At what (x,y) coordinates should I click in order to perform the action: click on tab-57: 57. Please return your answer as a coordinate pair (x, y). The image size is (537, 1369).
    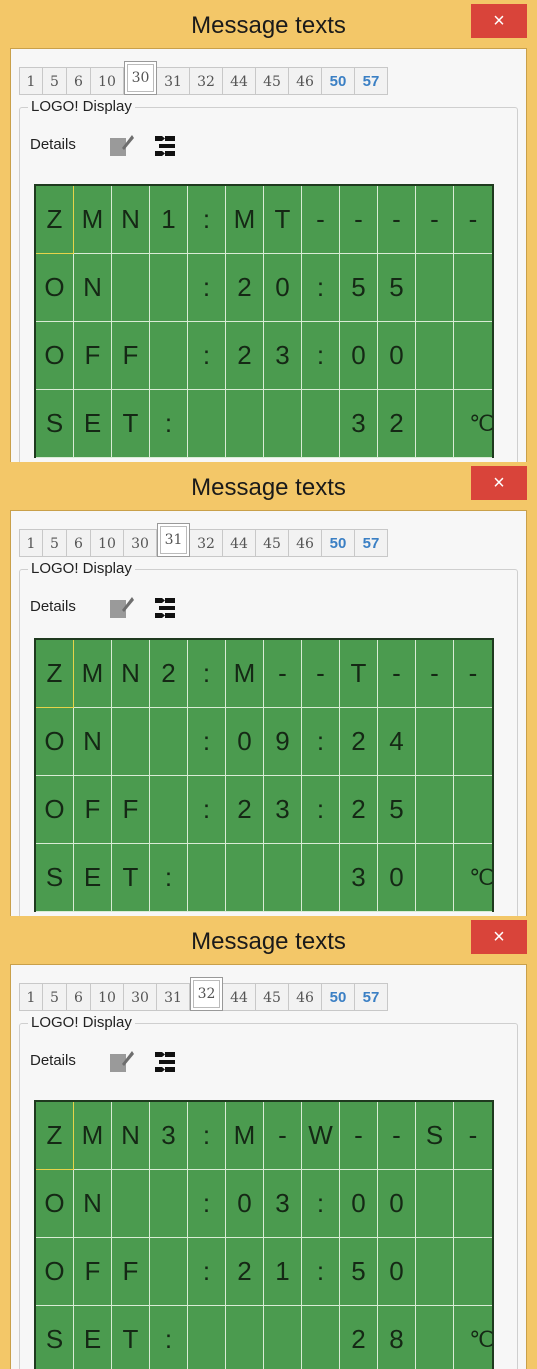
    Looking at the image, I should click on (371, 81).